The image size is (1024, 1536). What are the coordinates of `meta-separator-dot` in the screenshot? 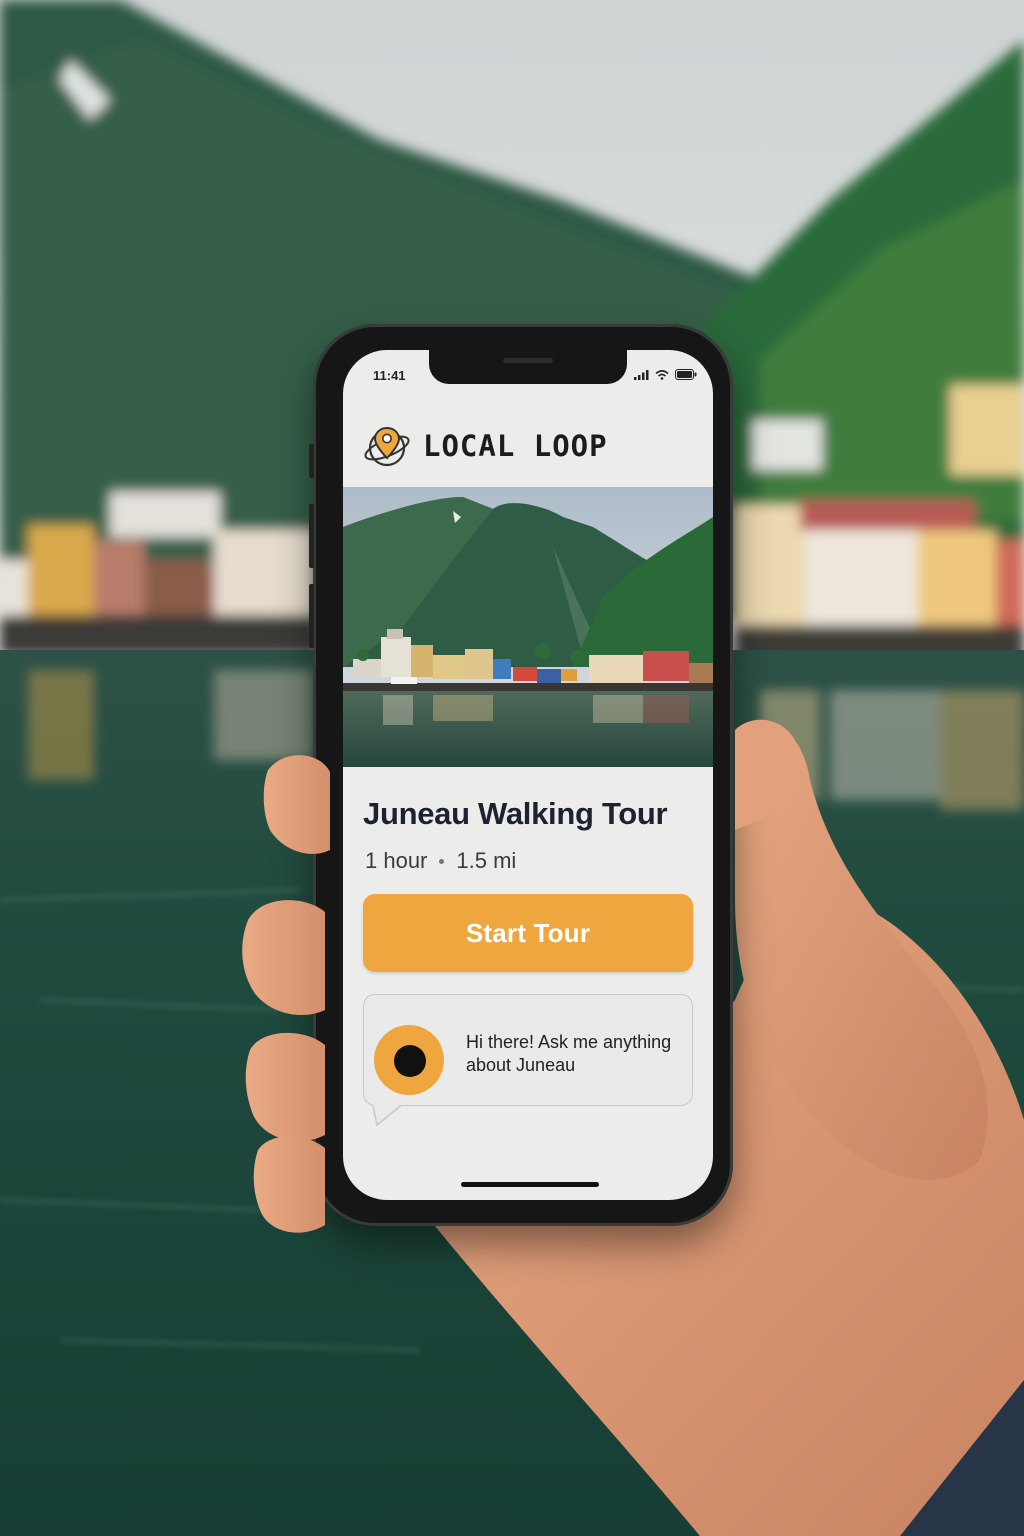 It's located at (442, 861).